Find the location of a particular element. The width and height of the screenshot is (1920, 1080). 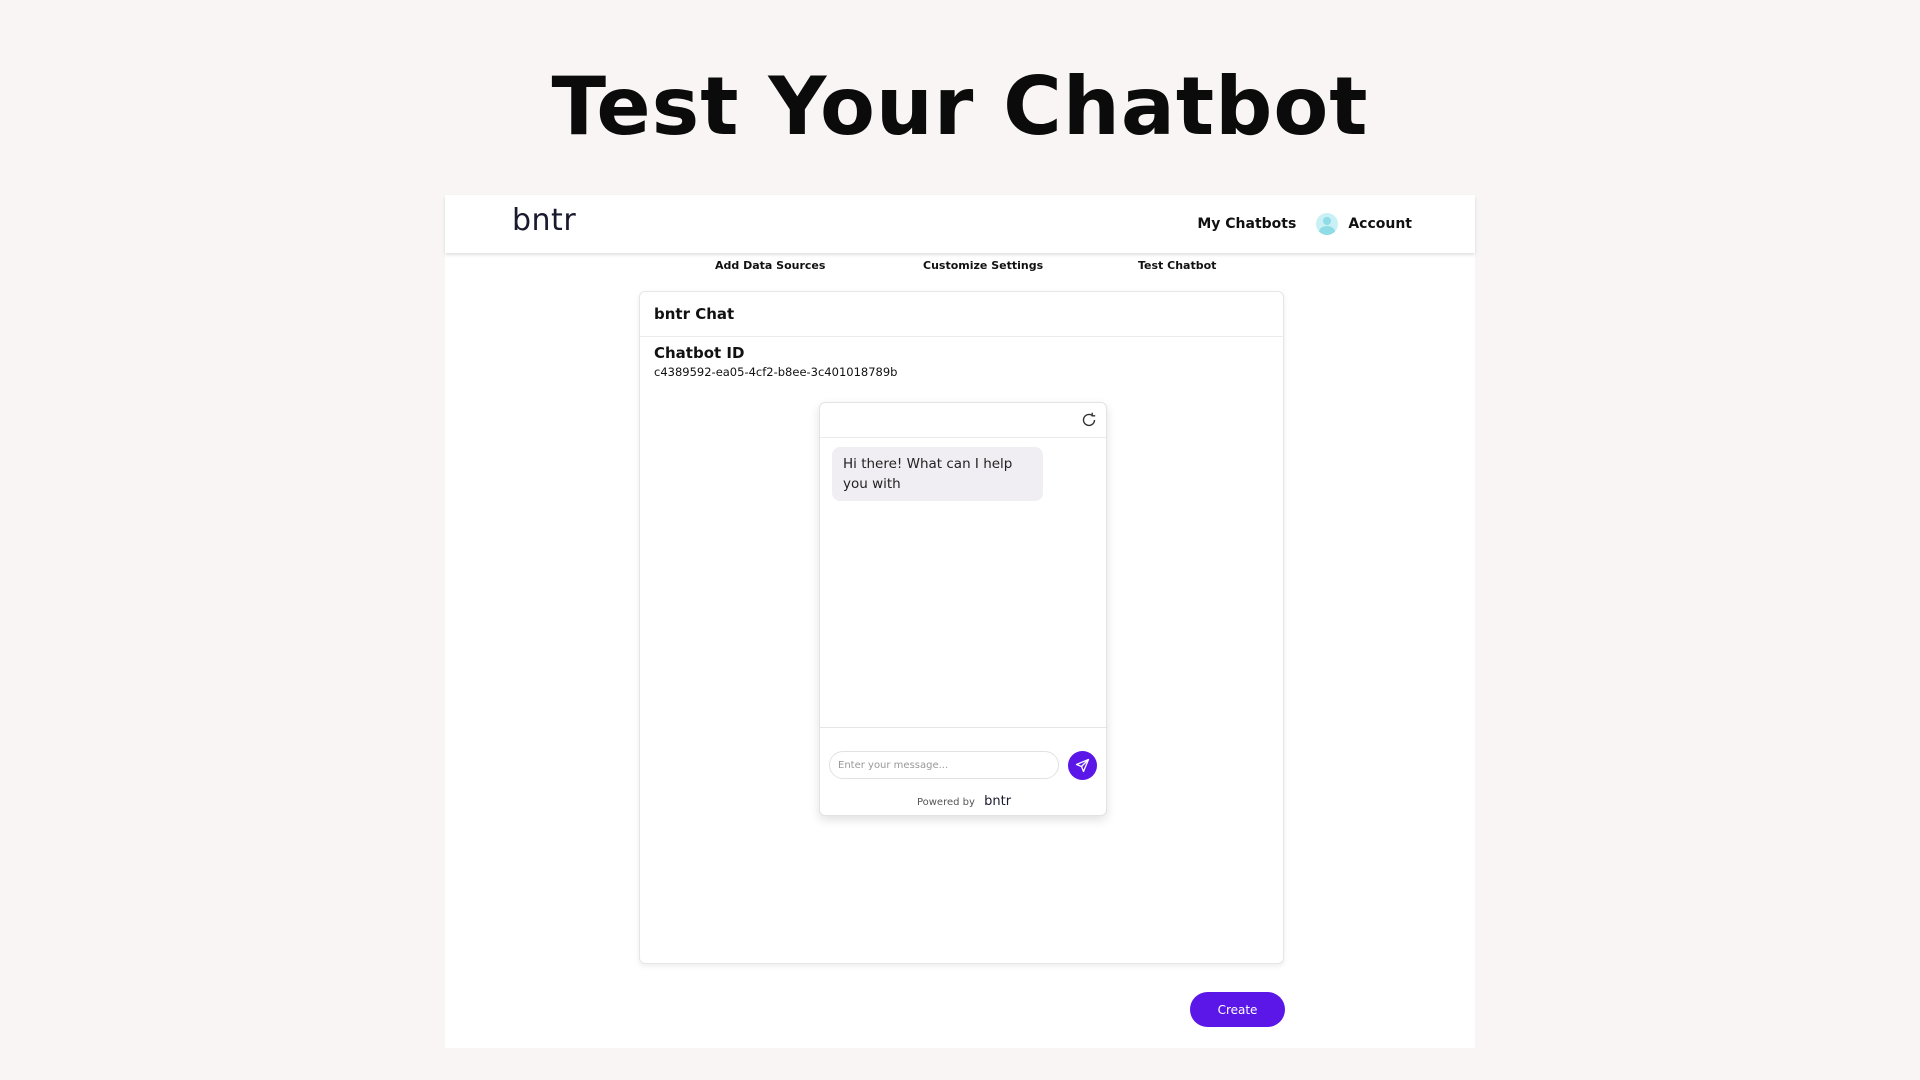

chat-header is located at coordinates (963, 420).